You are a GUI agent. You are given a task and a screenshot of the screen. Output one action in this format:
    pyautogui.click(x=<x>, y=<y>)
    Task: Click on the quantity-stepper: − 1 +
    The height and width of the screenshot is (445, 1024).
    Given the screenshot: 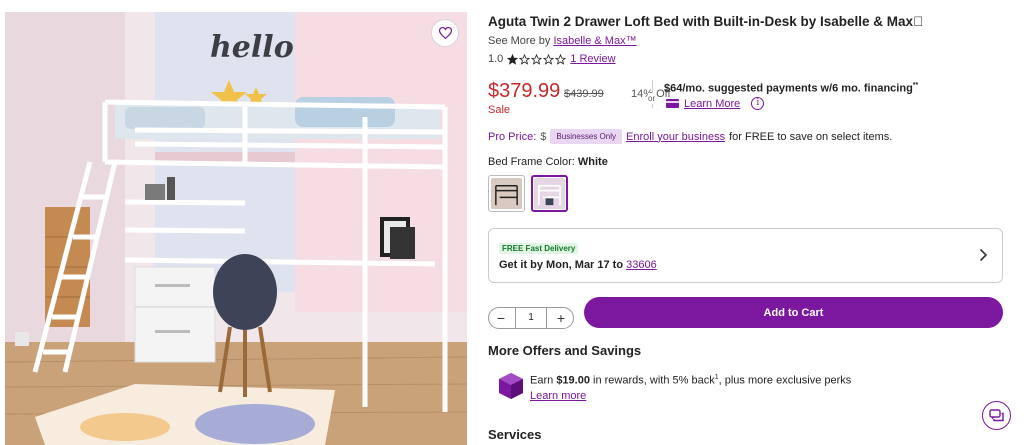 What is the action you would take?
    pyautogui.click(x=531, y=318)
    